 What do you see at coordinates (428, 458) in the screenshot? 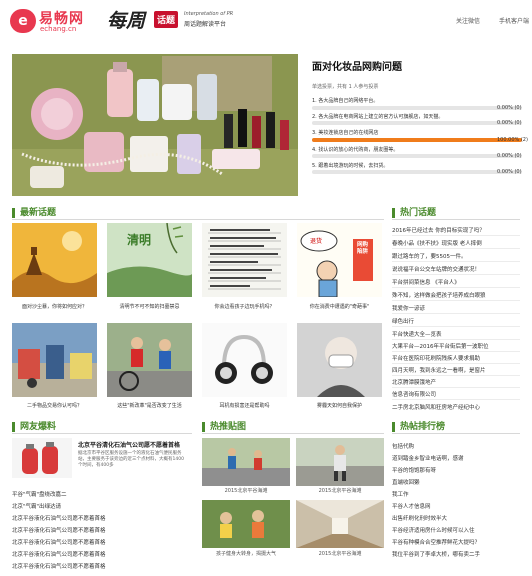
I see `hot-post-item: 道到踏金乡智业电话啊，感谢` at bounding box center [428, 458].